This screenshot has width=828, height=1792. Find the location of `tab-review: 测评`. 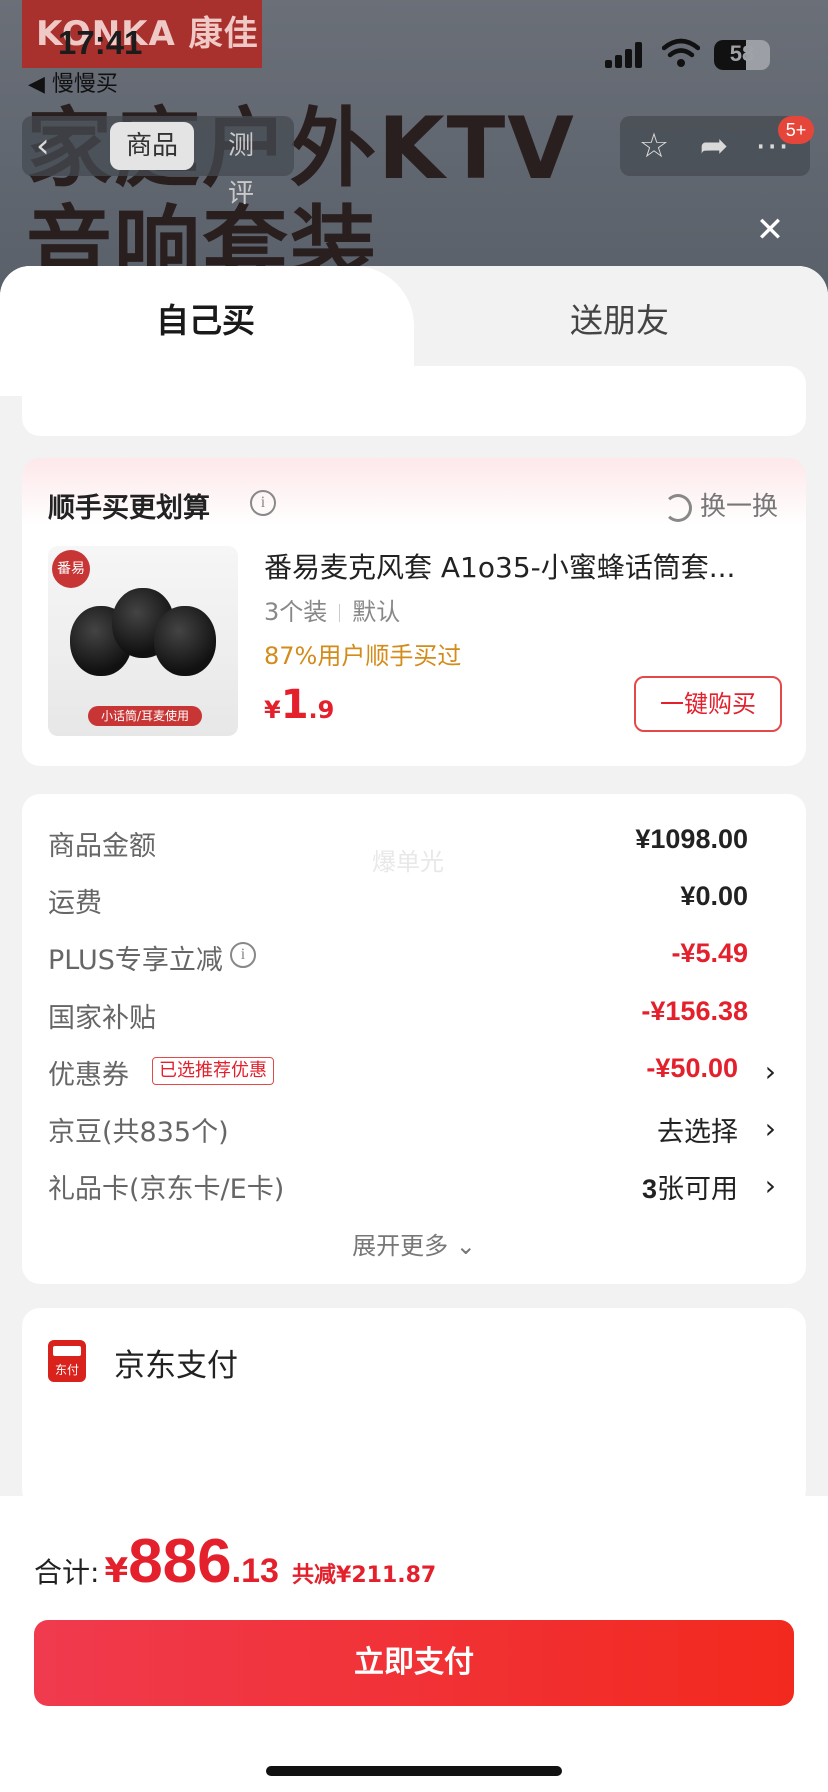

tab-review: 测评 is located at coordinates (253, 165).